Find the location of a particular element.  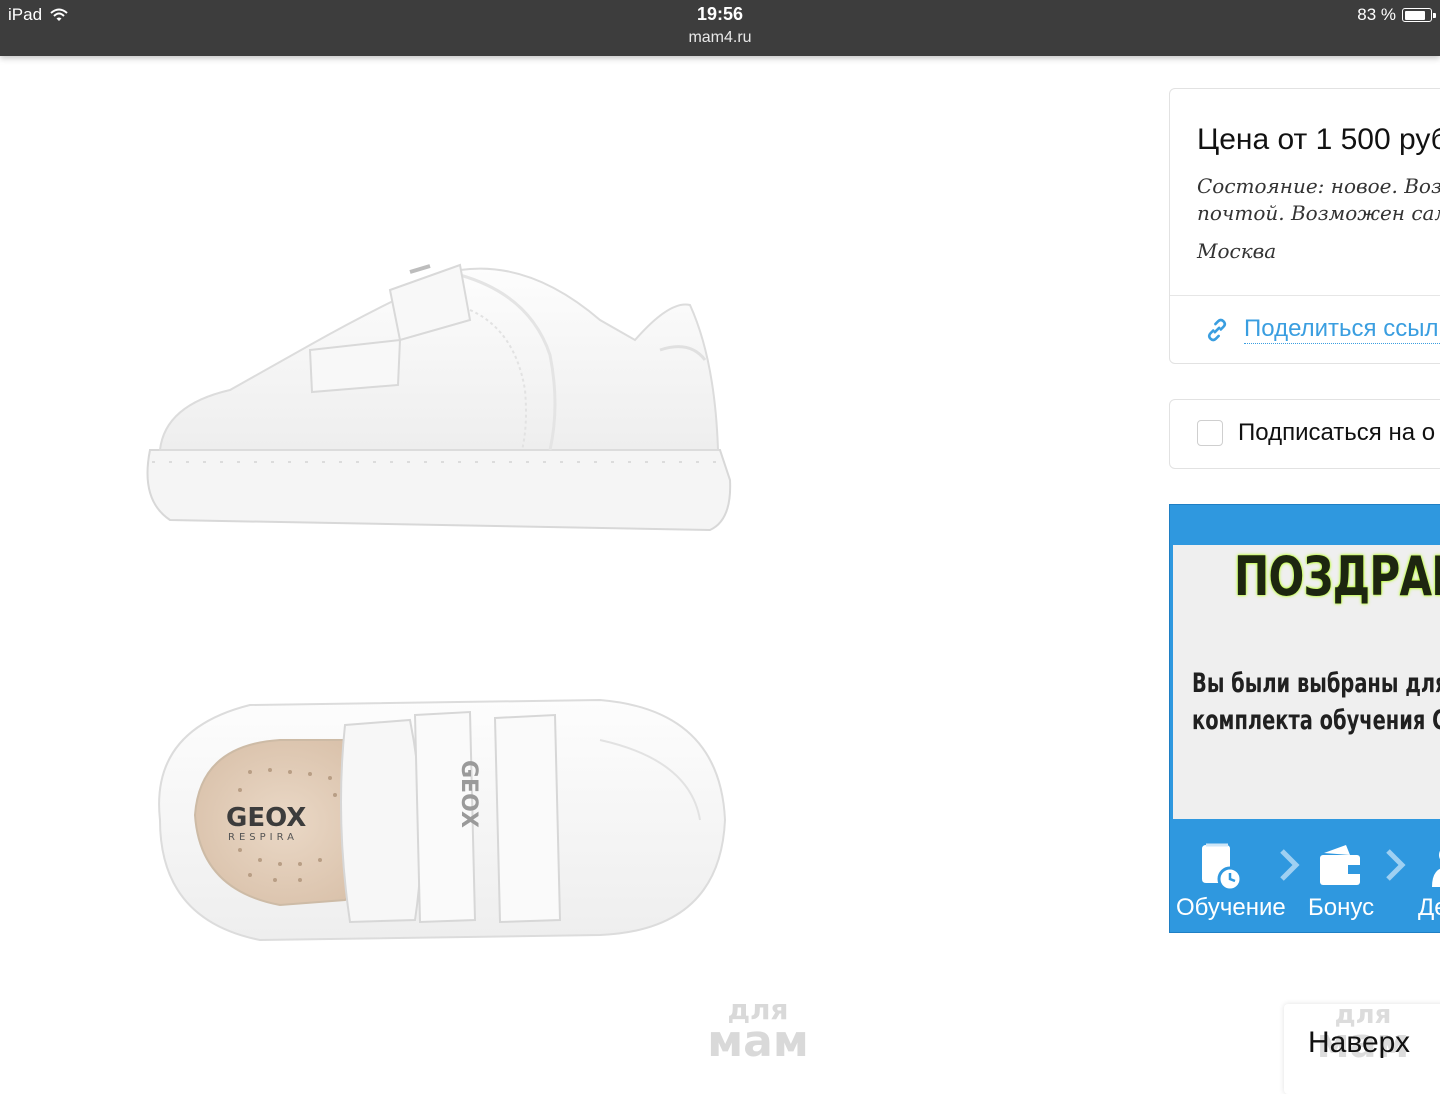

banner-step-label: Де is located at coordinates (1429, 907).